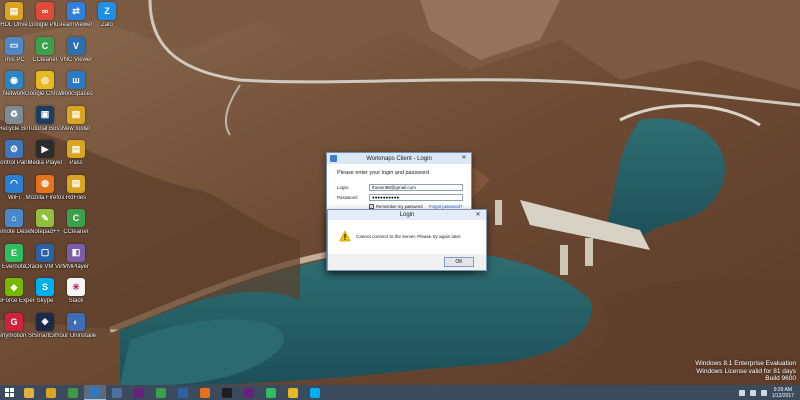  Describe the element at coordinates (45, 183) in the screenshot. I see `firefox-icon: ◍` at that location.